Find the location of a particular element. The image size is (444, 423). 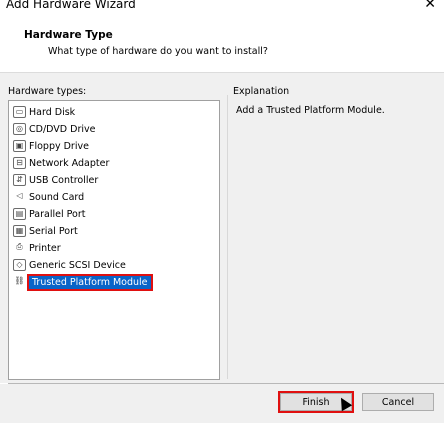

hard-disk-icon: ▭ is located at coordinates (19, 112).